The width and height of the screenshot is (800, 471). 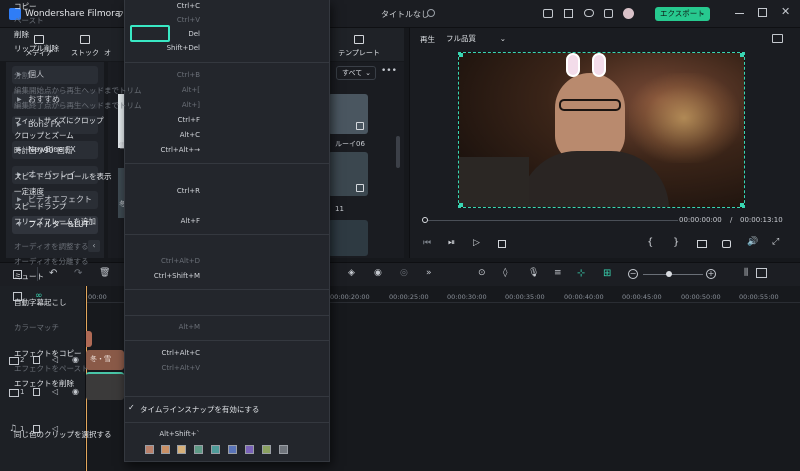 I want to click on ai-icon: ◎, so click(x=404, y=273).